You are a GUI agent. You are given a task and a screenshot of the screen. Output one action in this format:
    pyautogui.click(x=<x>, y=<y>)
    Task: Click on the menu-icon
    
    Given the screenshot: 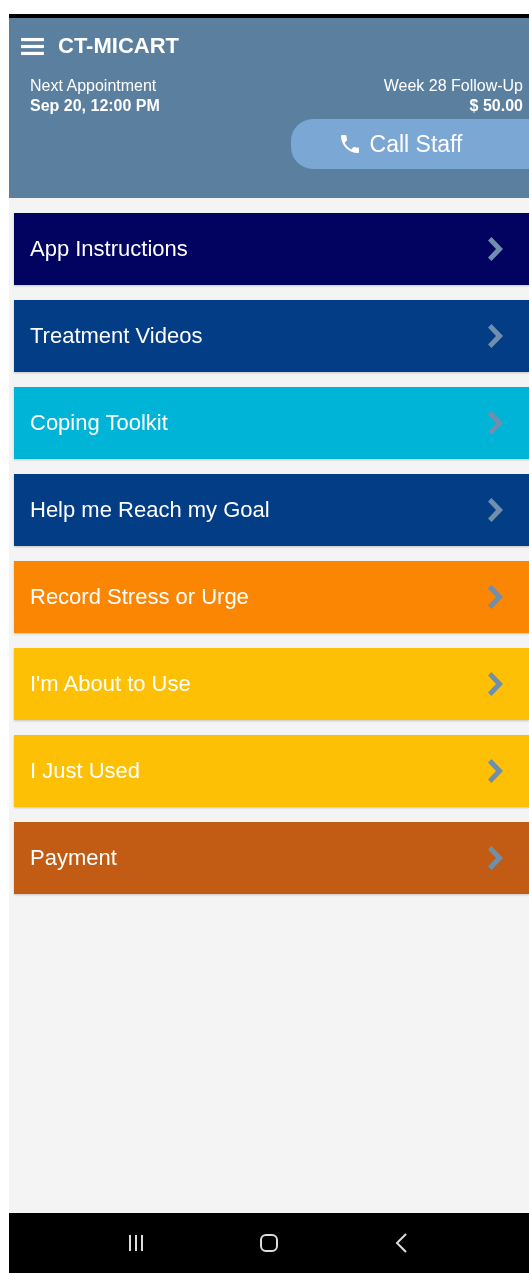 What is the action you would take?
    pyautogui.click(x=32, y=46)
    